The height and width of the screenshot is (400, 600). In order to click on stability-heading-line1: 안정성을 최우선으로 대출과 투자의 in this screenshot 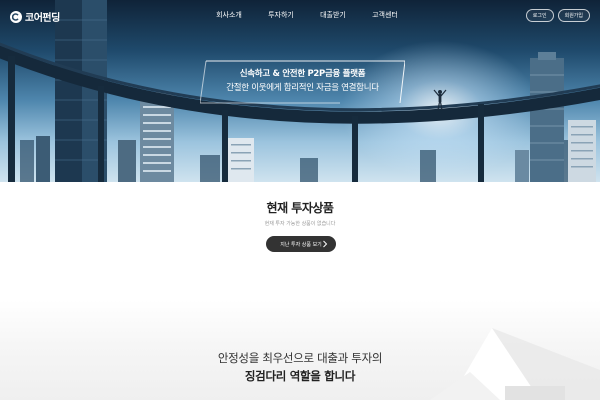, I will do `click(300, 358)`.